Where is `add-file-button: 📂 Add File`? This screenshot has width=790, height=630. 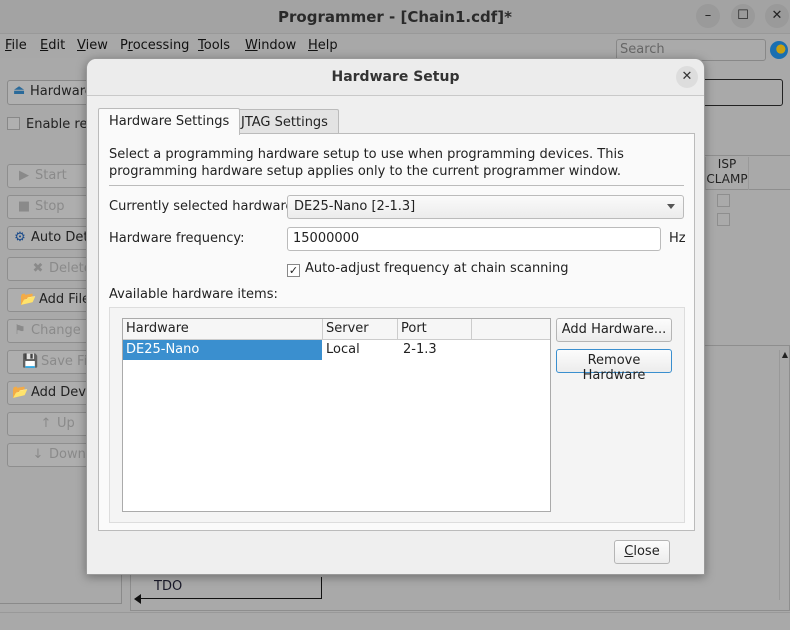 add-file-button: 📂 Add File is located at coordinates (52, 300).